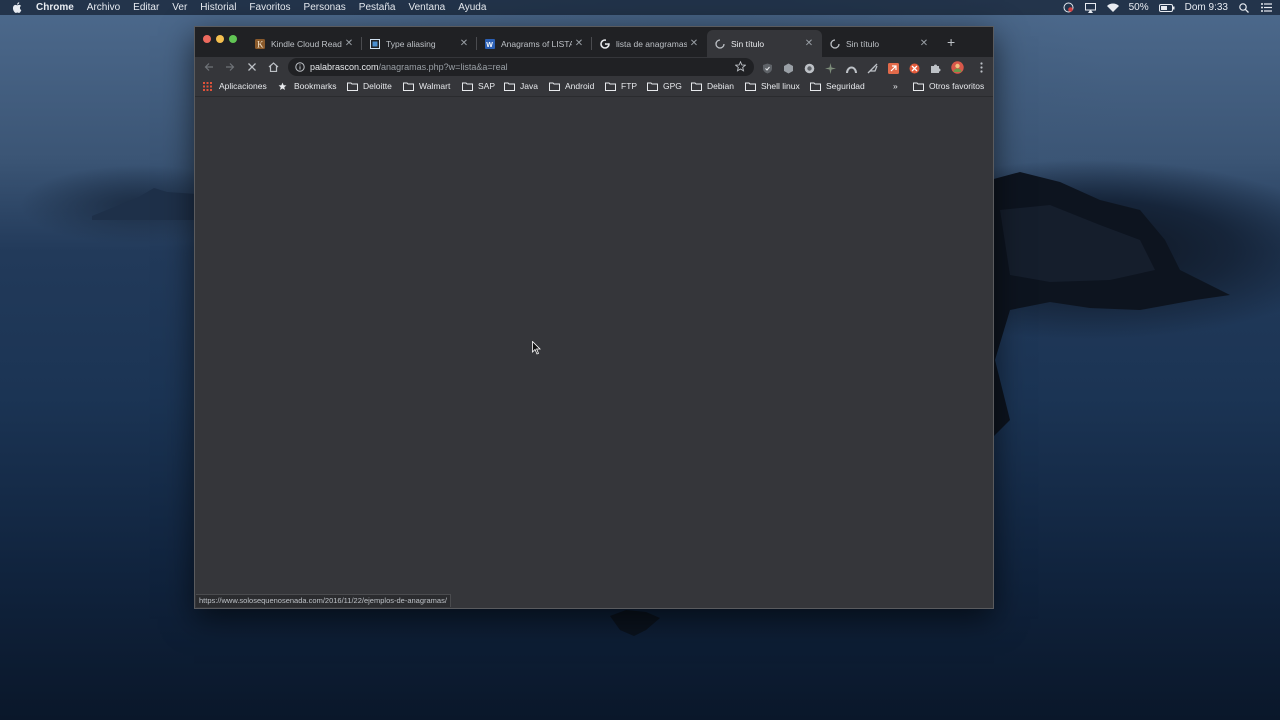 The image size is (1280, 720). I want to click on bookmark-folder-java: Java, so click(521, 86).